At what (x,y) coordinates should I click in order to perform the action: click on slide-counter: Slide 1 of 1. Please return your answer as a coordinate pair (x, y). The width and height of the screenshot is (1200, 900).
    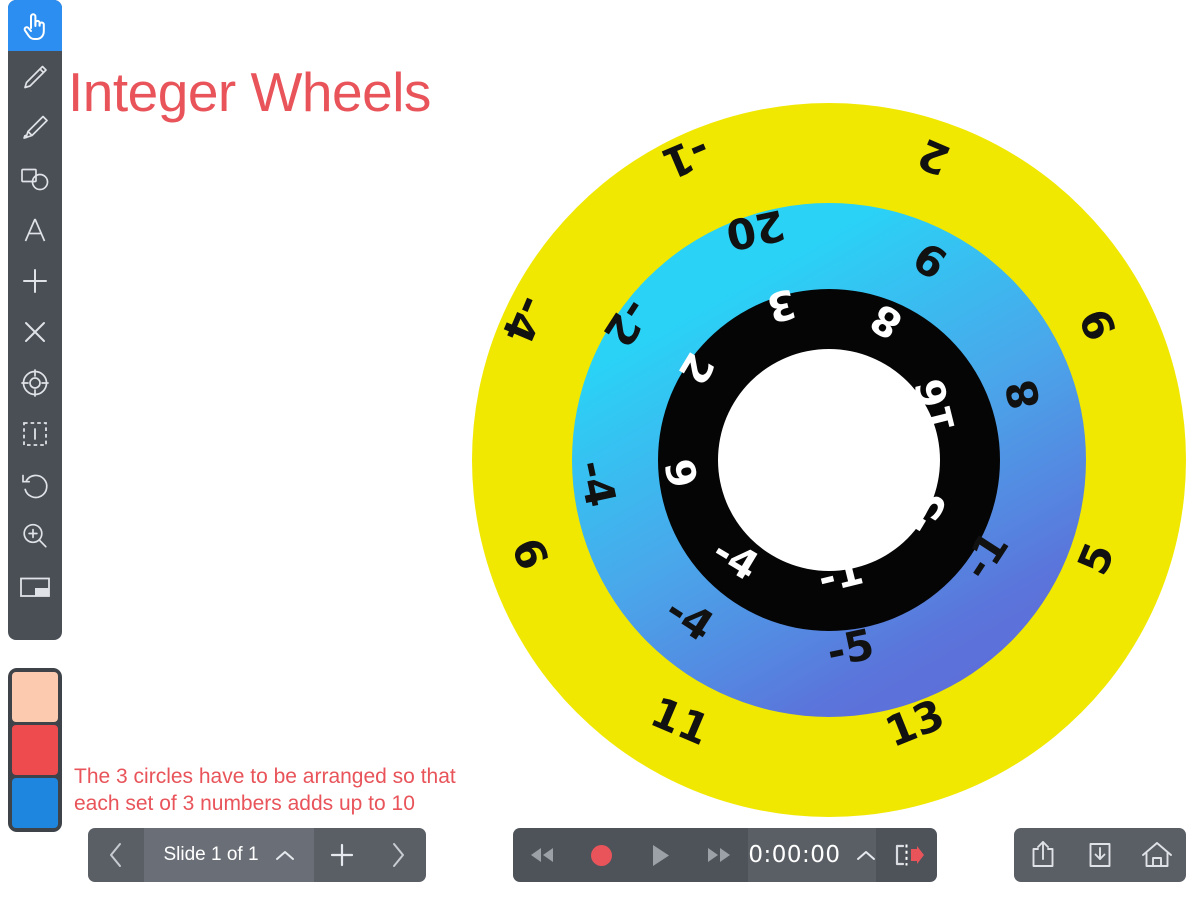
    Looking at the image, I should click on (229, 855).